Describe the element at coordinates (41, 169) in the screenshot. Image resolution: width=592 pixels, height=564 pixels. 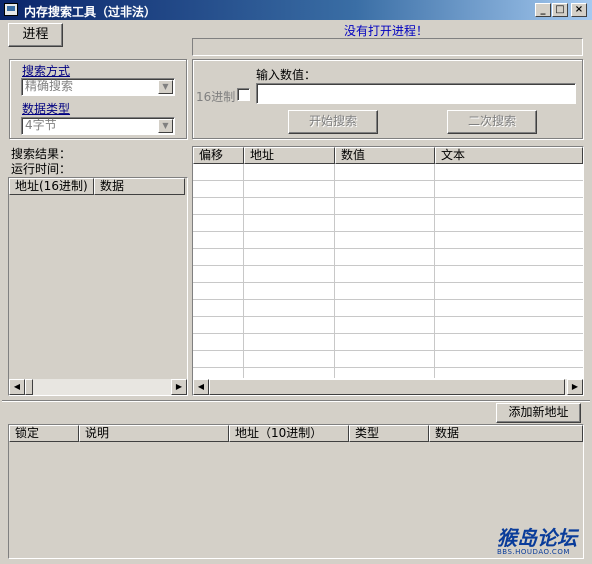
I see `runtime-label: 运行时间：` at that location.